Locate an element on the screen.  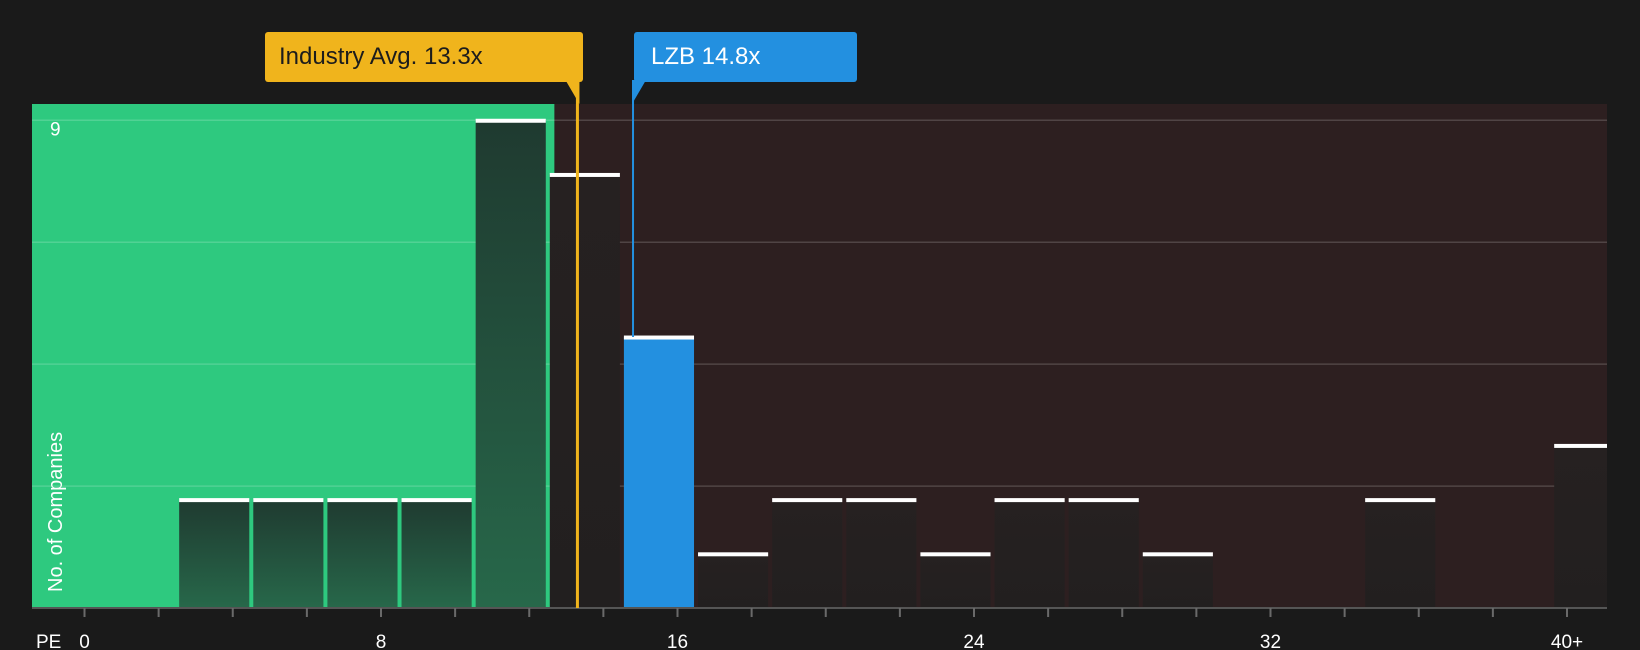
y-tick-label-0: 9 is located at coordinates (55, 129).